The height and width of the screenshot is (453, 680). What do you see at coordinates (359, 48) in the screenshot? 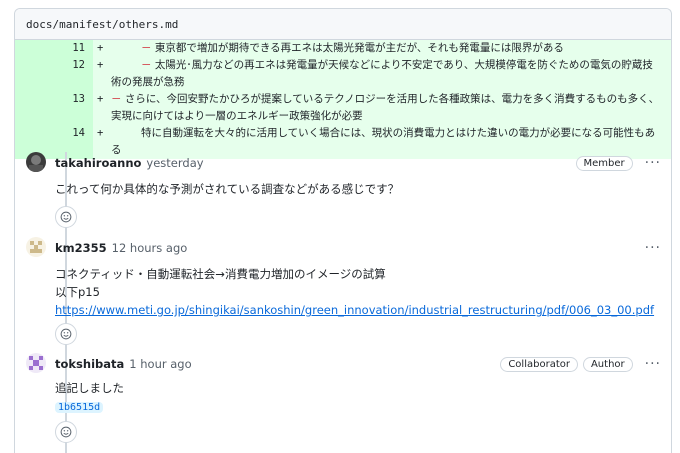
I see `line-text: 東京都で増加が期待できる再エネは太陽光発電が主だが、それも発電量には限界がある` at bounding box center [359, 48].